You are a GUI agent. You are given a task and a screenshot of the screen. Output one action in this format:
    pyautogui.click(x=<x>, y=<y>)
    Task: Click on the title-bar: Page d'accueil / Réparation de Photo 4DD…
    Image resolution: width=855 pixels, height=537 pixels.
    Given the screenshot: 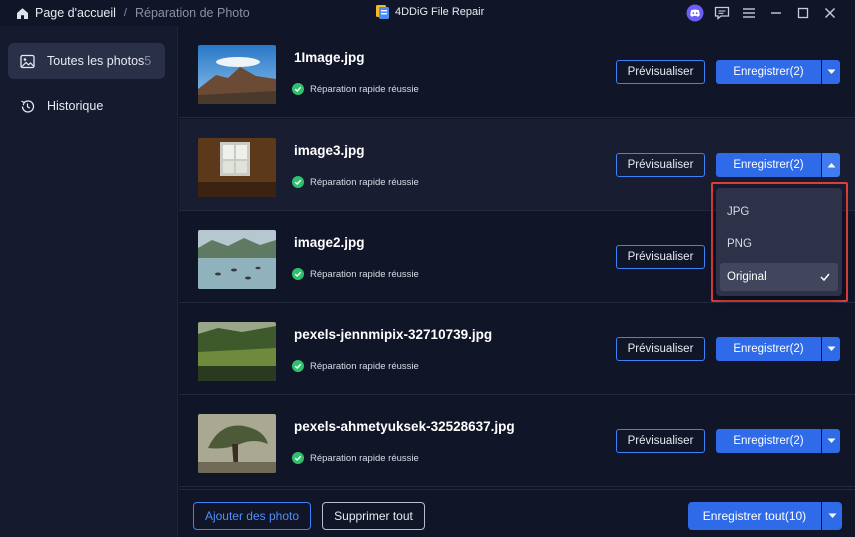 What is the action you would take?
    pyautogui.click(x=427, y=13)
    